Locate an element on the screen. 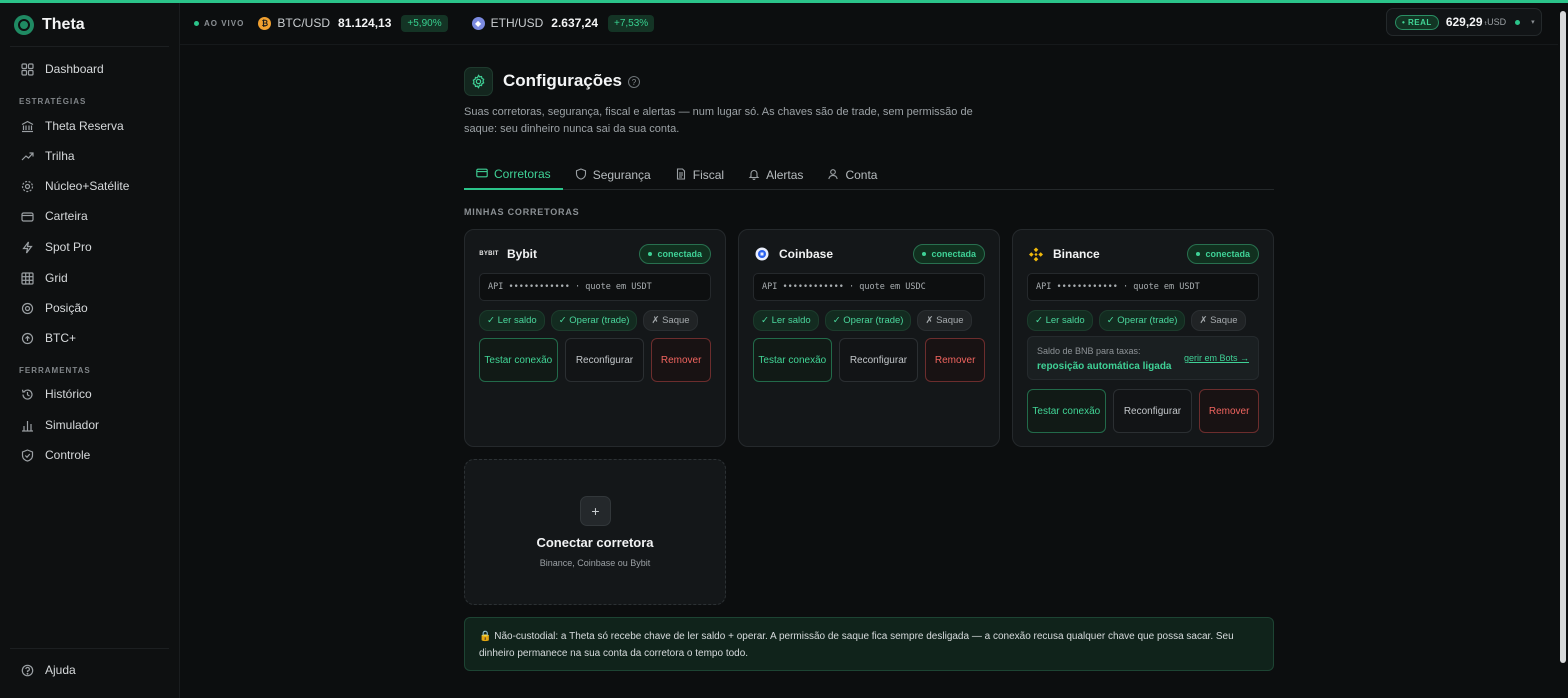 Image resolution: width=1568 pixels, height=698 pixels. theta-logo-icon is located at coordinates (24, 25).